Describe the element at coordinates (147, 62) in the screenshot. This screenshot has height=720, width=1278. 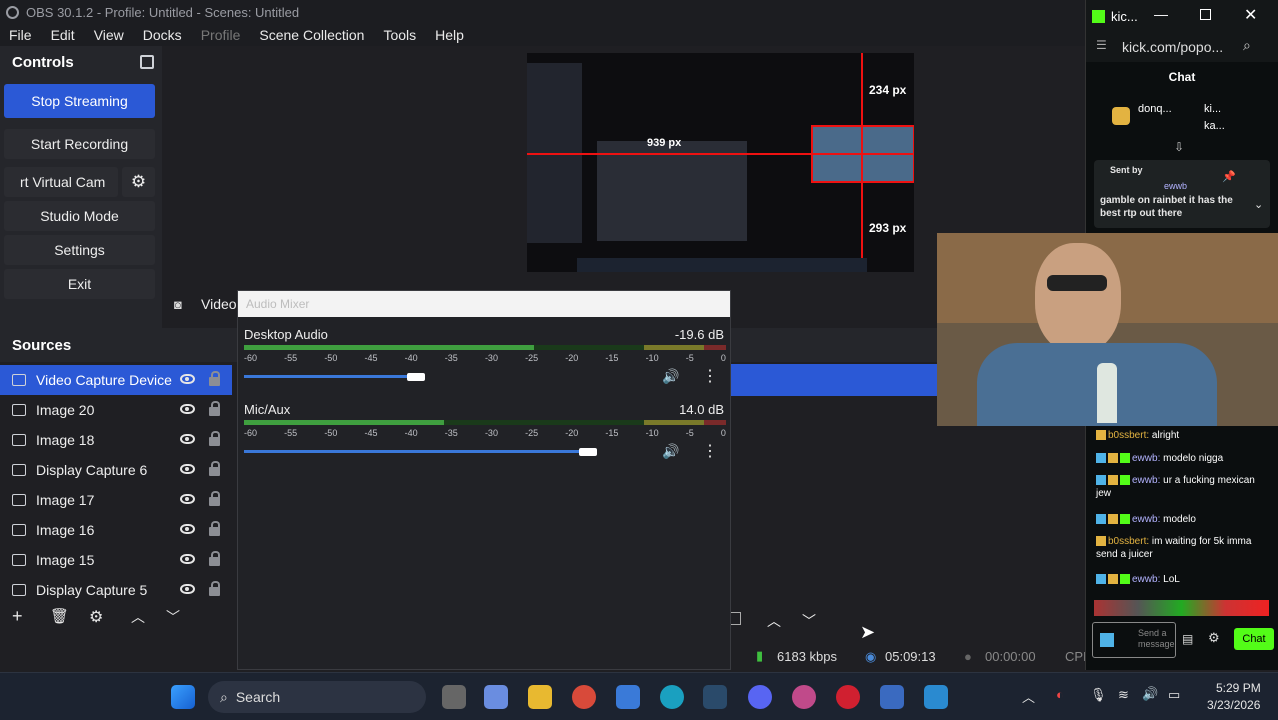
I see `undock-icon` at that location.